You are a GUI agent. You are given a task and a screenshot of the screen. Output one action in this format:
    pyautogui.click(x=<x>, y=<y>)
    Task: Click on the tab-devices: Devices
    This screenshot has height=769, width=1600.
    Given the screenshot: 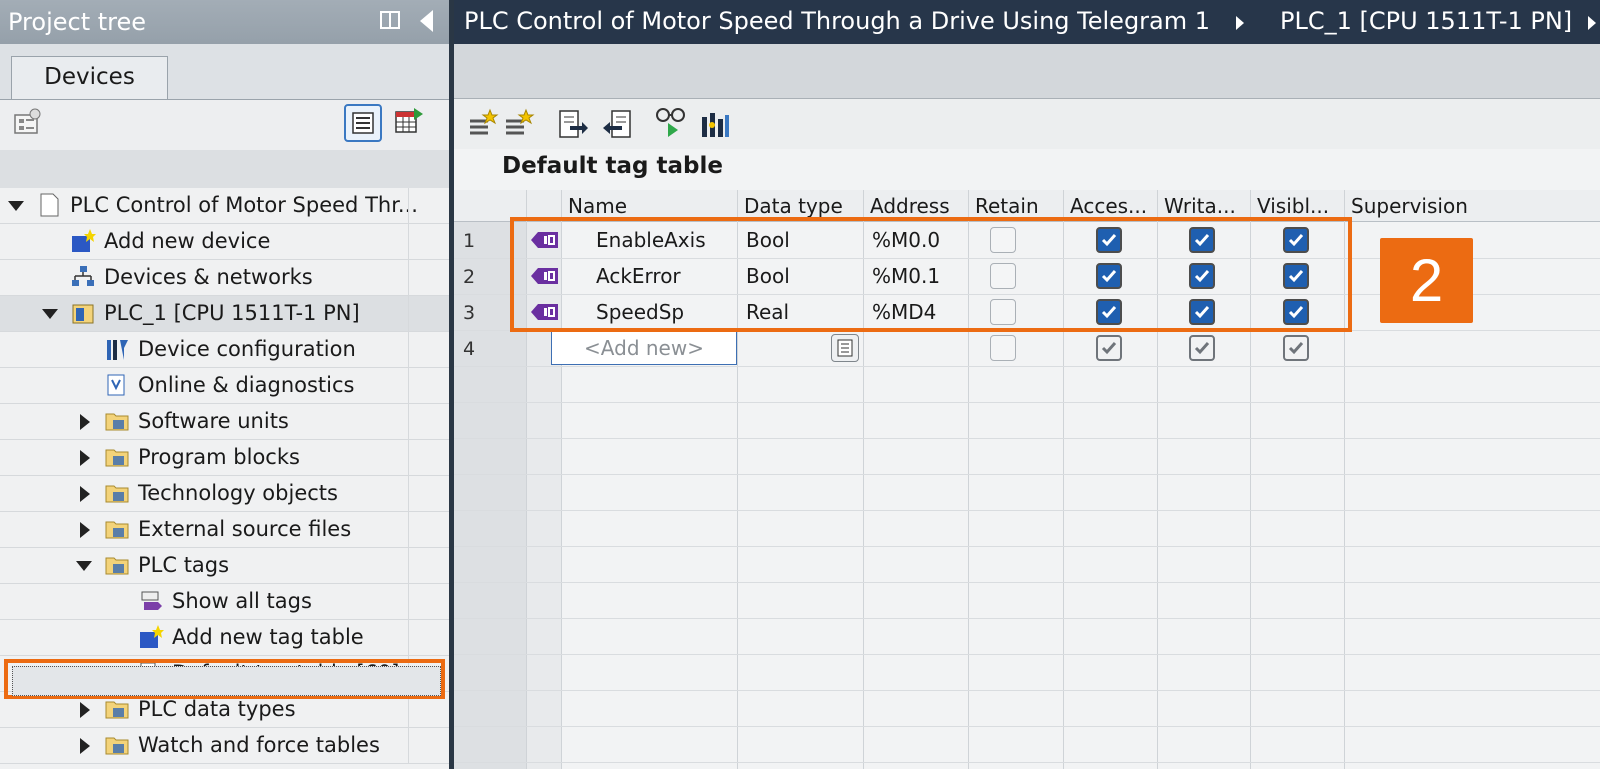 What is the action you would take?
    pyautogui.click(x=89, y=77)
    